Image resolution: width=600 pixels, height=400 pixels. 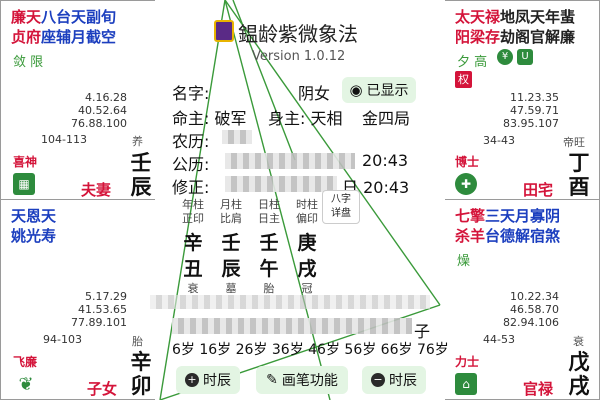 What do you see at coordinates (341, 207) in the screenshot?
I see `bazi-detail-button: 八字 详盘` at bounding box center [341, 207].